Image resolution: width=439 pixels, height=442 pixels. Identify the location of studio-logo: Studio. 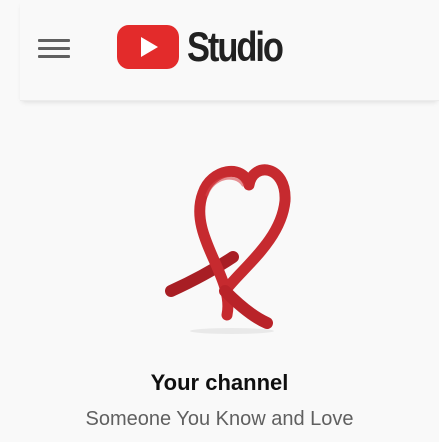
(210, 47).